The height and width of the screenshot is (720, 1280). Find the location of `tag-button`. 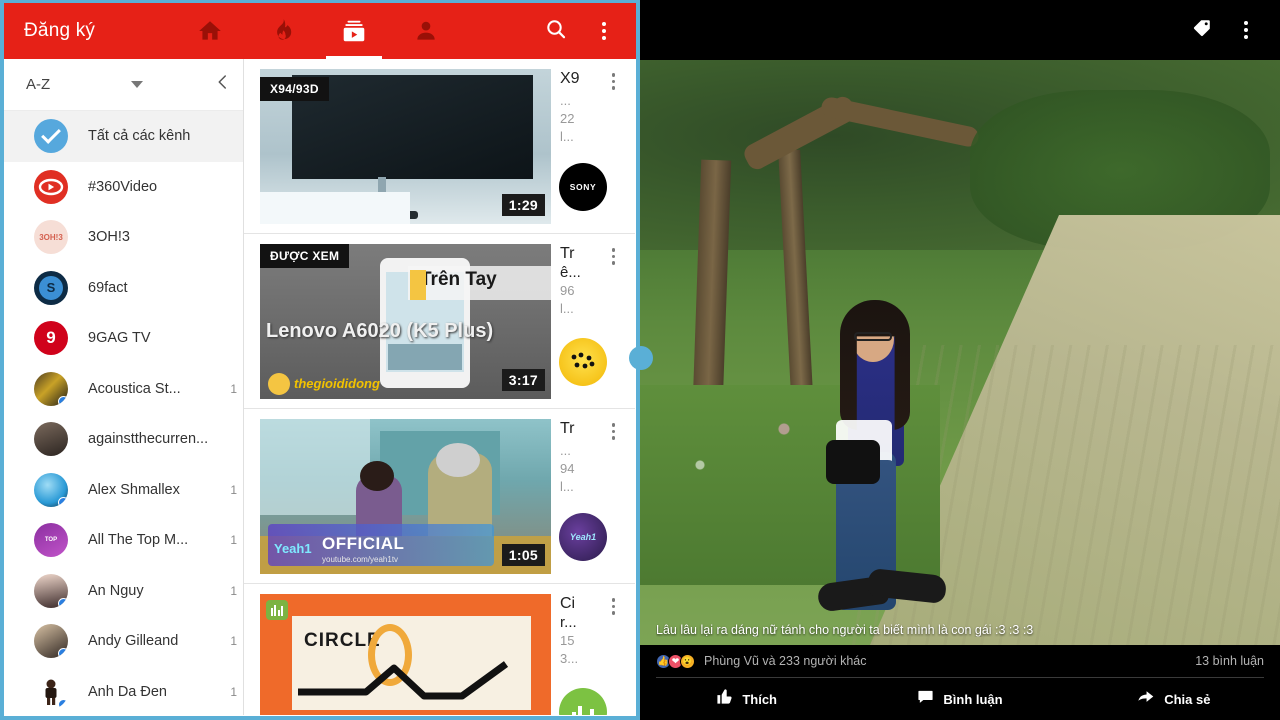

tag-button is located at coordinates (1202, 30).